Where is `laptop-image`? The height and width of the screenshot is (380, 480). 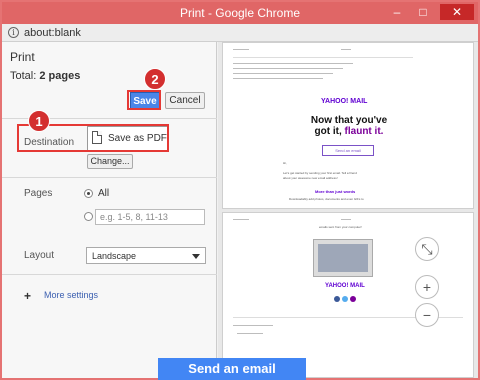 laptop-image is located at coordinates (343, 258).